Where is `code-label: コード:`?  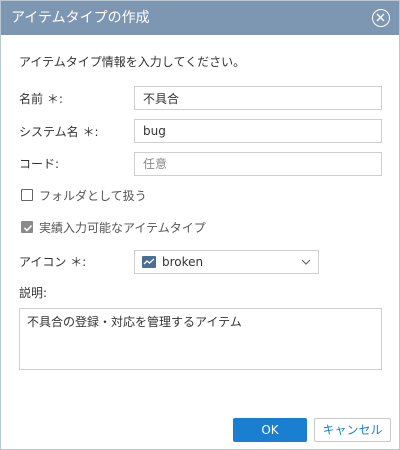
code-label: コード: is located at coordinates (39, 164).